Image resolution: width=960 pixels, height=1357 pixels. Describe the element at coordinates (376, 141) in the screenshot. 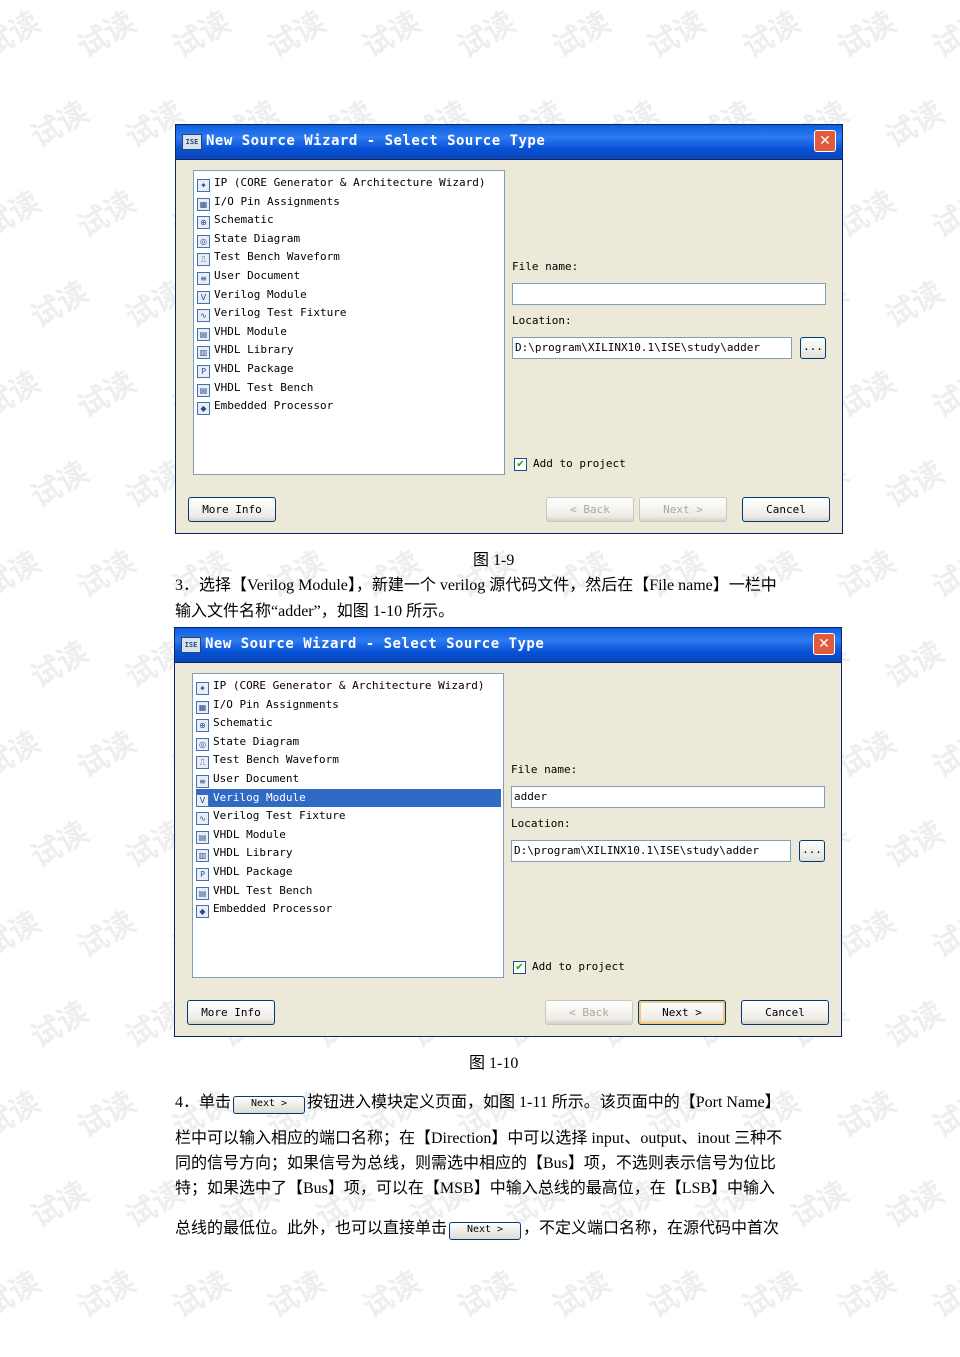

I see `window-title: New Source Wizard - Select Source Type` at that location.